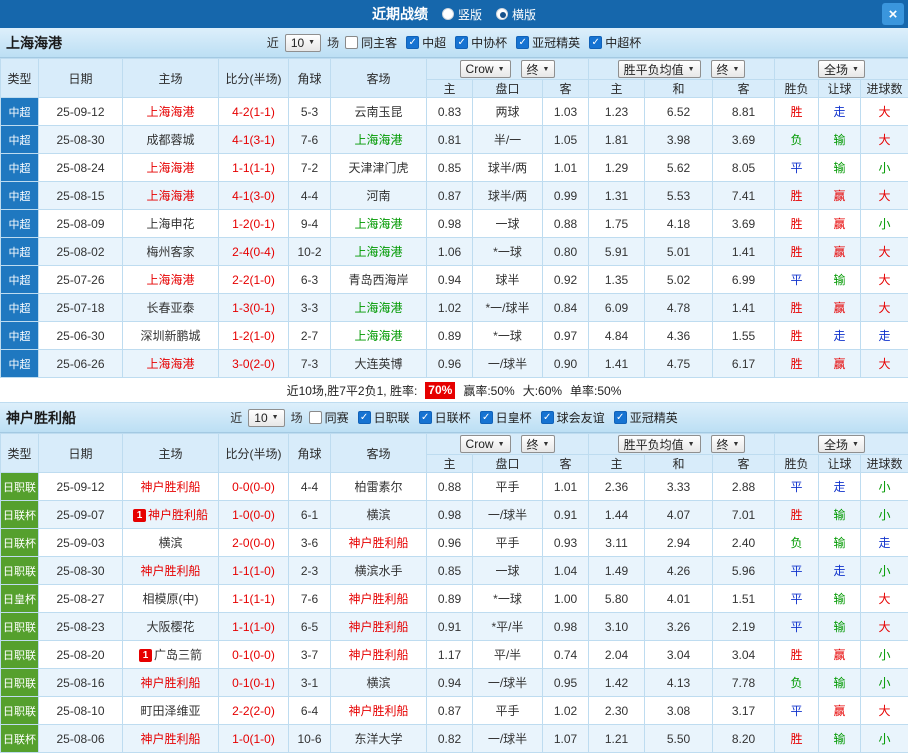  Describe the element at coordinates (20, 683) in the screenshot. I see `league-type-cell: 日职联` at that location.